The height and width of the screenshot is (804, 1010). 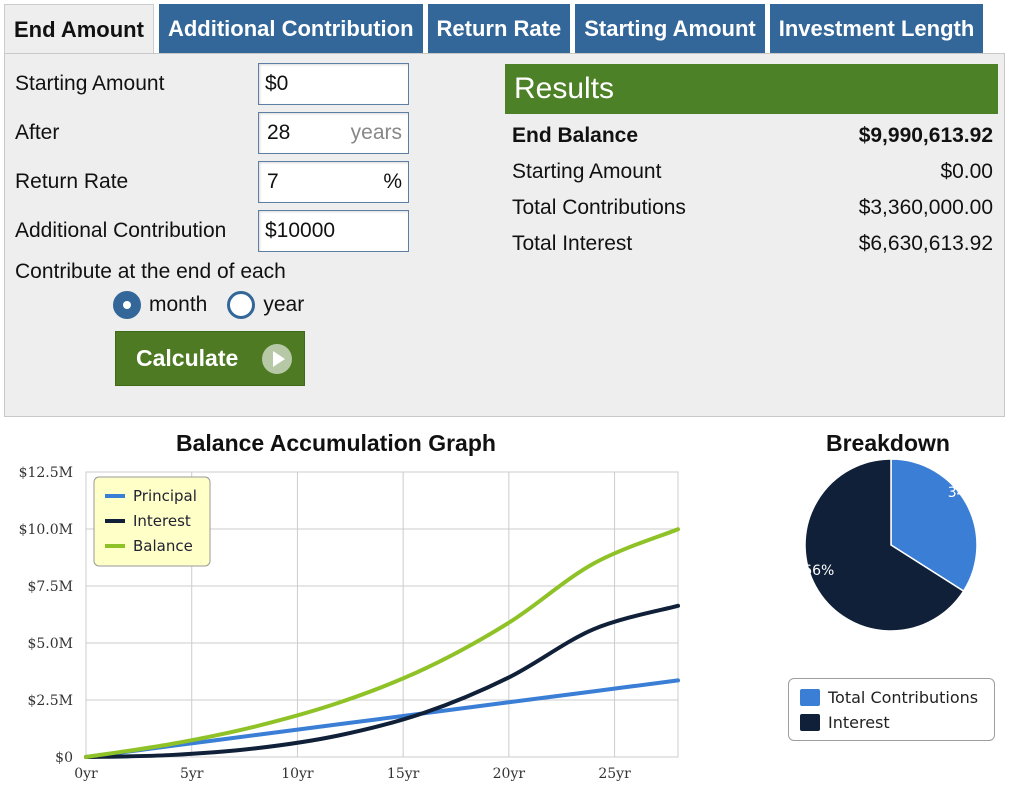 I want to click on tab-starting-amount: Starting Amount, so click(x=670, y=29).